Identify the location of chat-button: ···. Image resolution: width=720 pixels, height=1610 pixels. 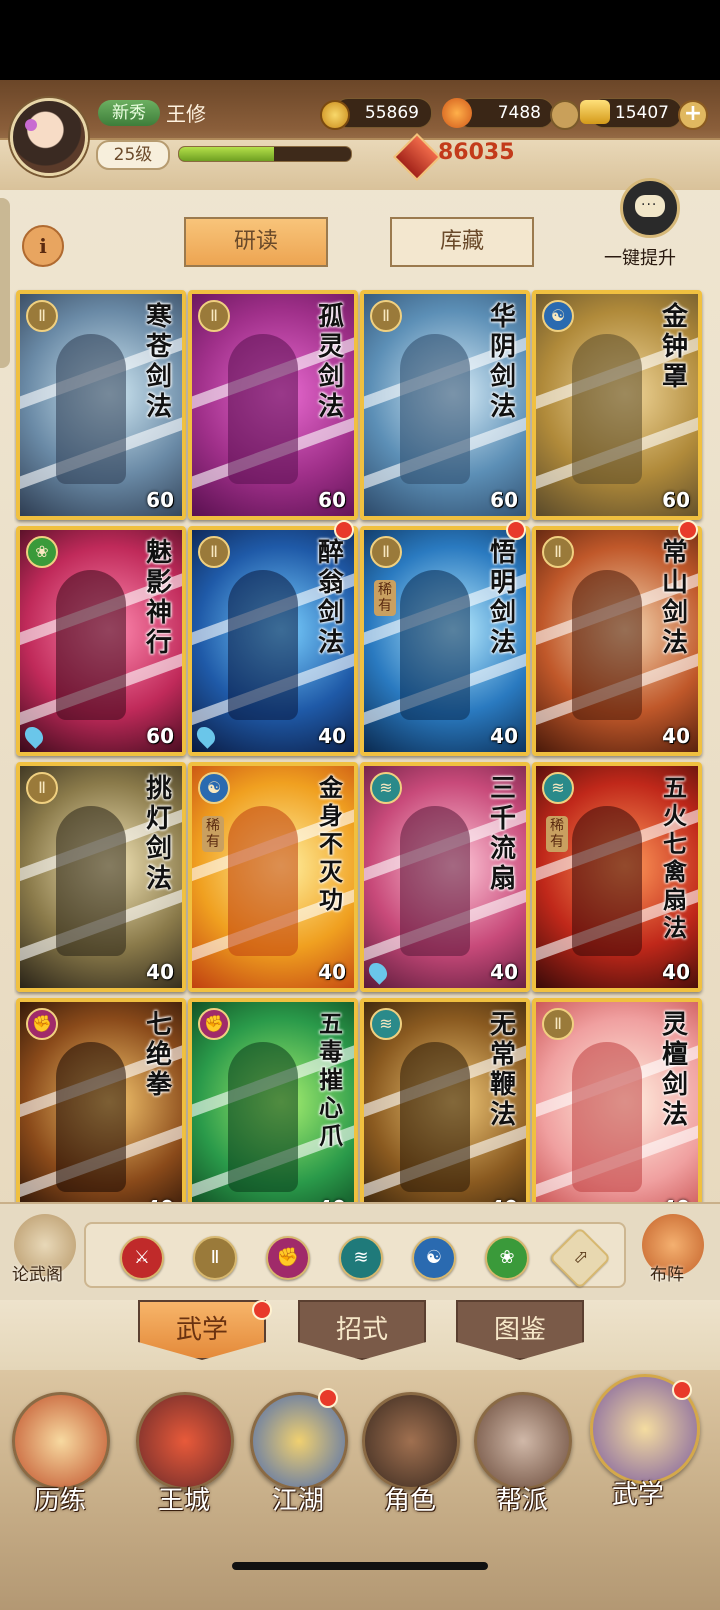
(650, 208).